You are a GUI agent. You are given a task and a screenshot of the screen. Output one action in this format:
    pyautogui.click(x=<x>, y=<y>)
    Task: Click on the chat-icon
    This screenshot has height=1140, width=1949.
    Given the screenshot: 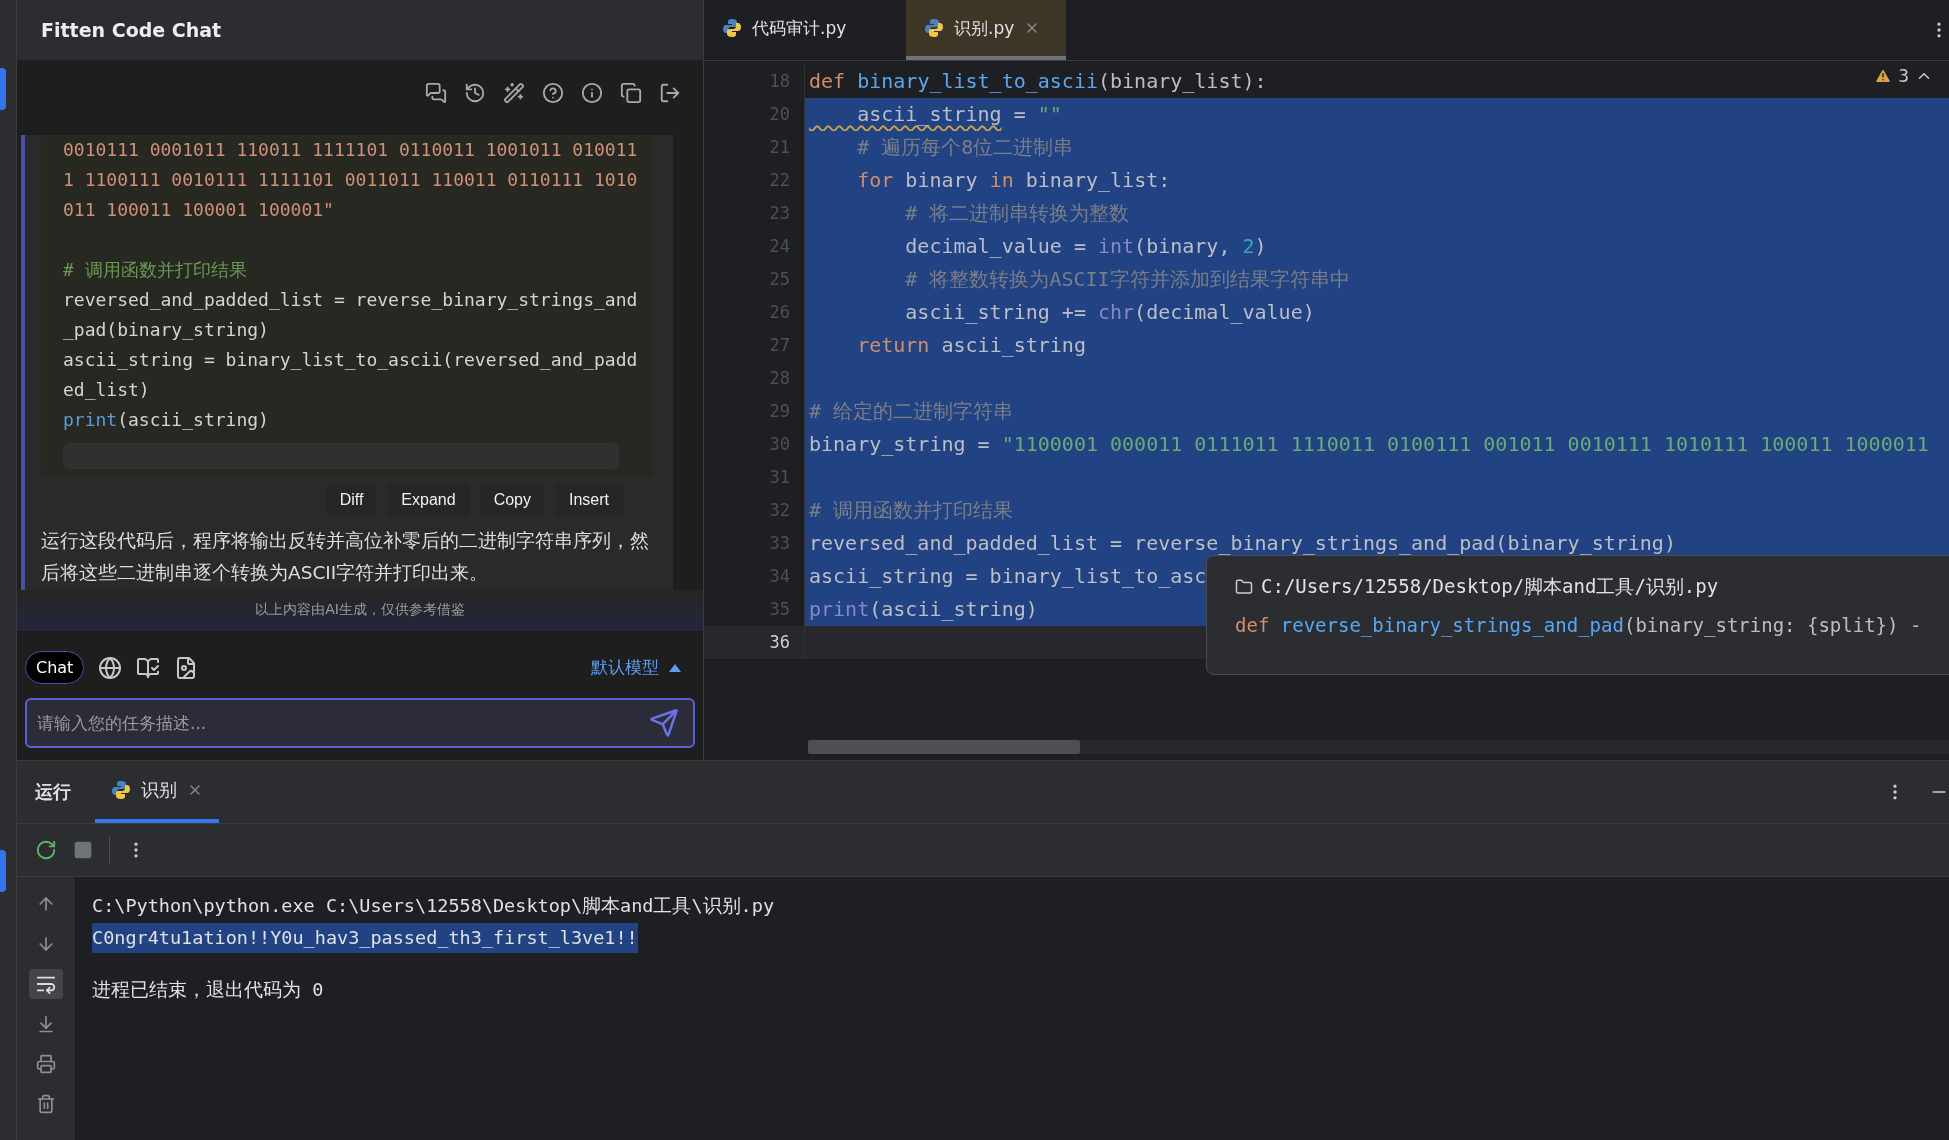 What is the action you would take?
    pyautogui.click(x=436, y=92)
    